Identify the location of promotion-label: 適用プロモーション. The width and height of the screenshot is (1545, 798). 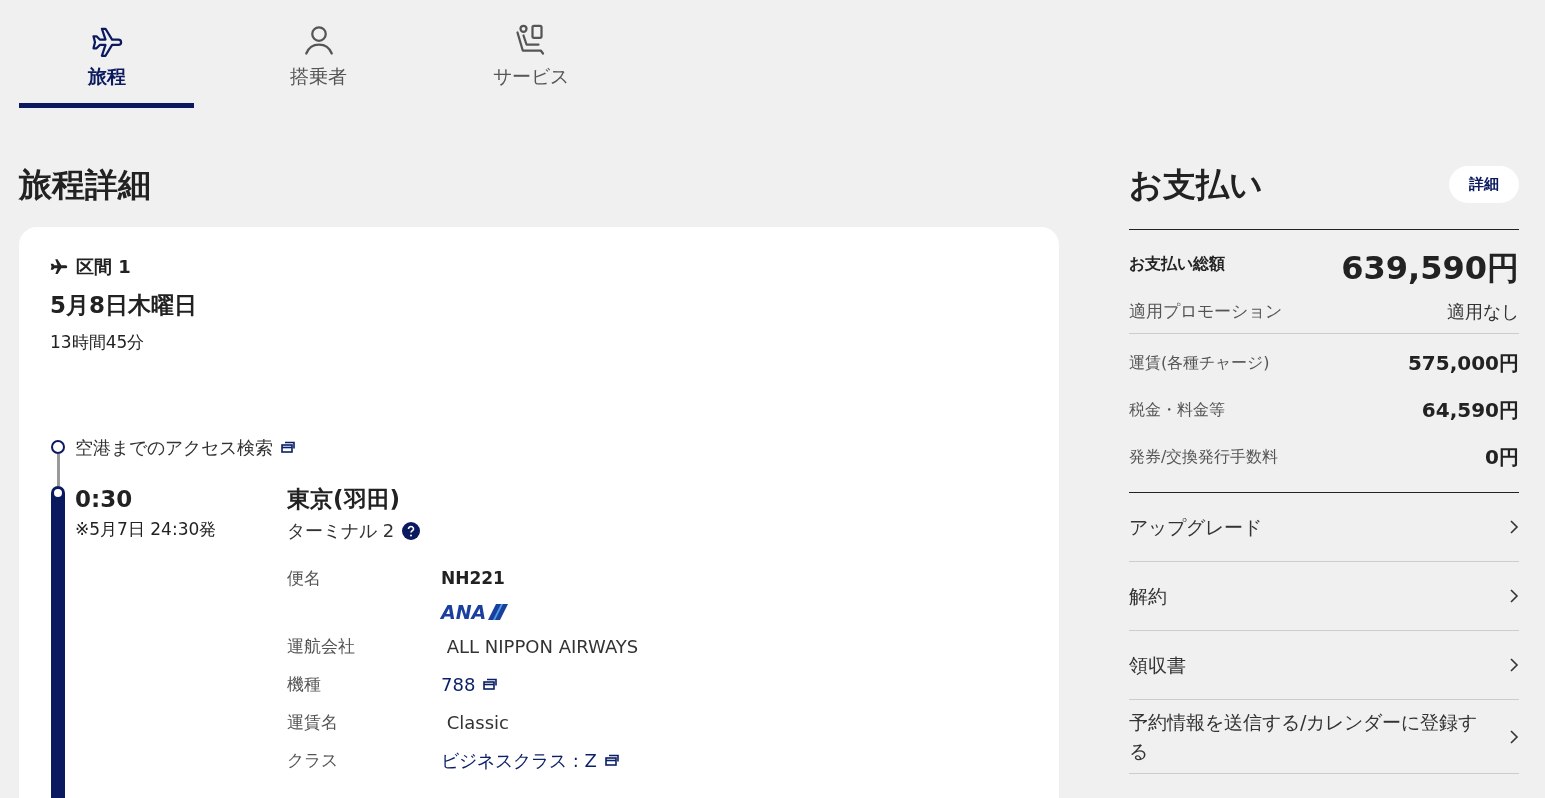
(1205, 311).